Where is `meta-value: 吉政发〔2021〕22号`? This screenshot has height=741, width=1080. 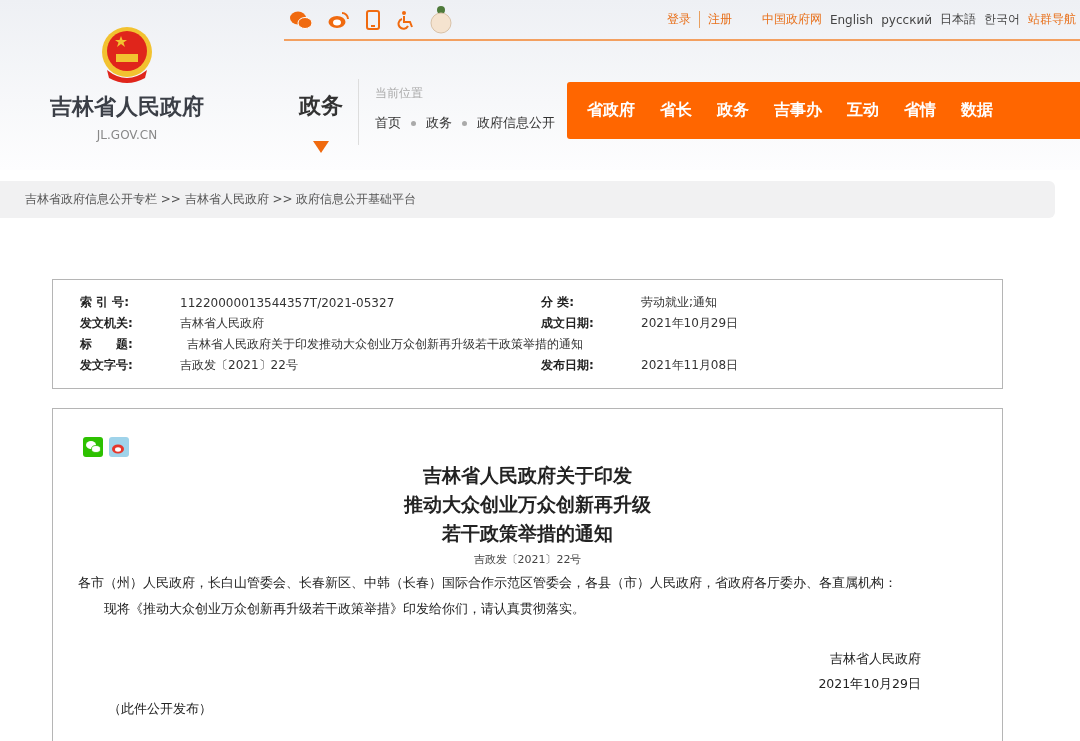 meta-value: 吉政发〔2021〕22号 is located at coordinates (239, 365).